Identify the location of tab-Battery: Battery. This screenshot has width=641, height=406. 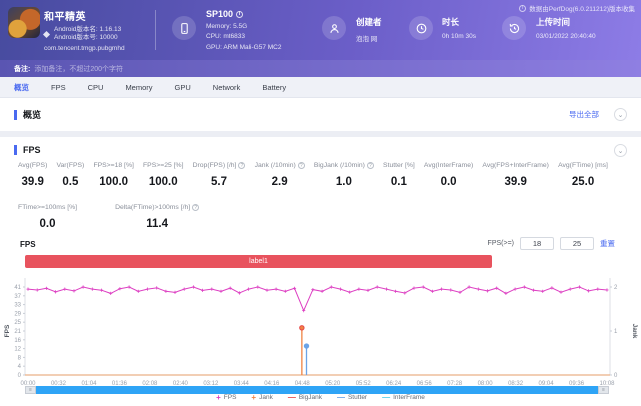
(274, 87).